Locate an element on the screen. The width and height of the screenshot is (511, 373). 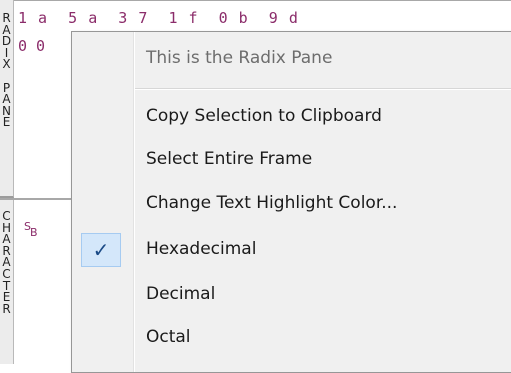
pane-label-letter: E is located at coordinates (6, 122).